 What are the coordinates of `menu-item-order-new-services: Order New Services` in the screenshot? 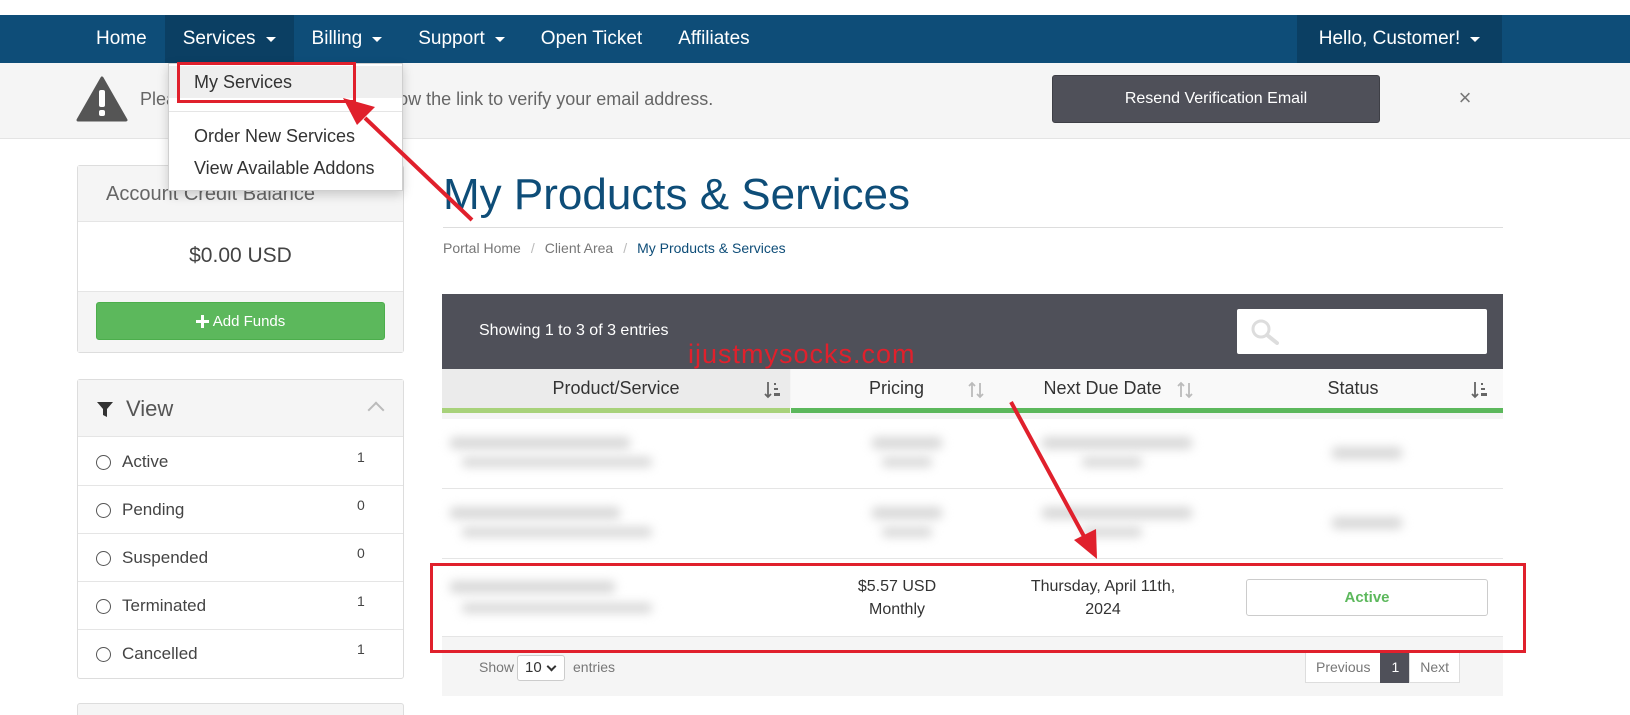 It's located at (274, 136).